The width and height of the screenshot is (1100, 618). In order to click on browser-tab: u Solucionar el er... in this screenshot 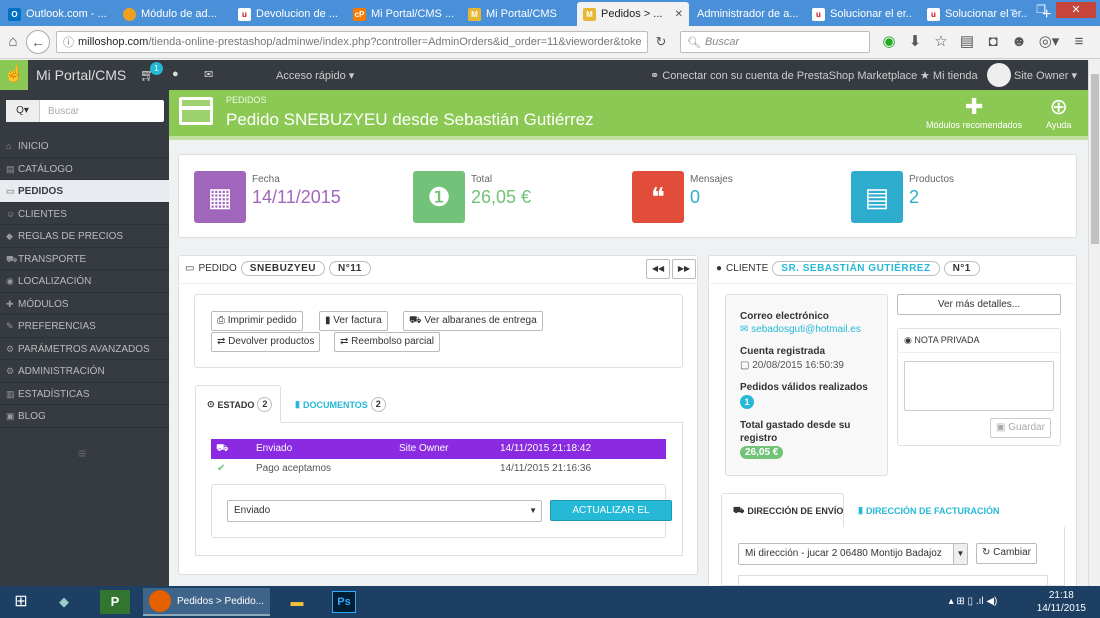, I will do `click(862, 14)`.